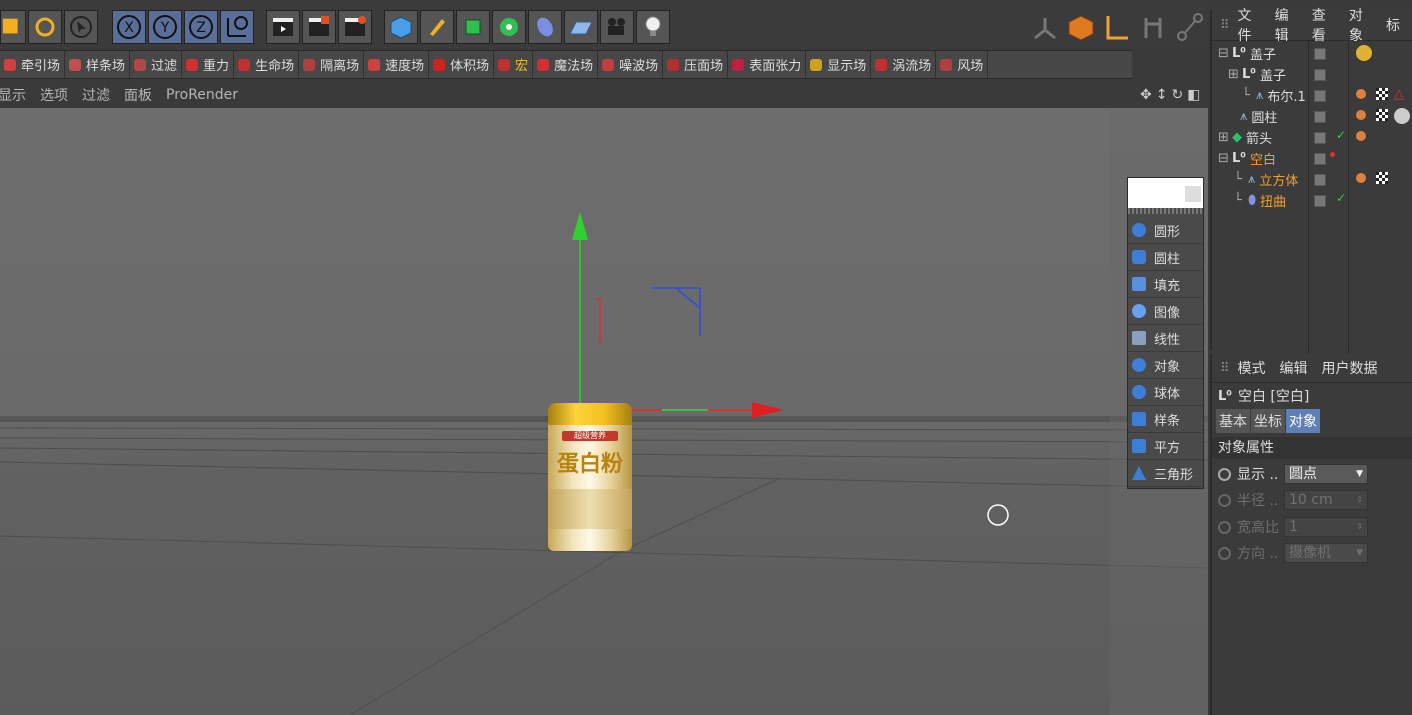  Describe the element at coordinates (1312, 179) in the screenshot. I see `om-row-cube: └ ⩚ 立方体` at that location.